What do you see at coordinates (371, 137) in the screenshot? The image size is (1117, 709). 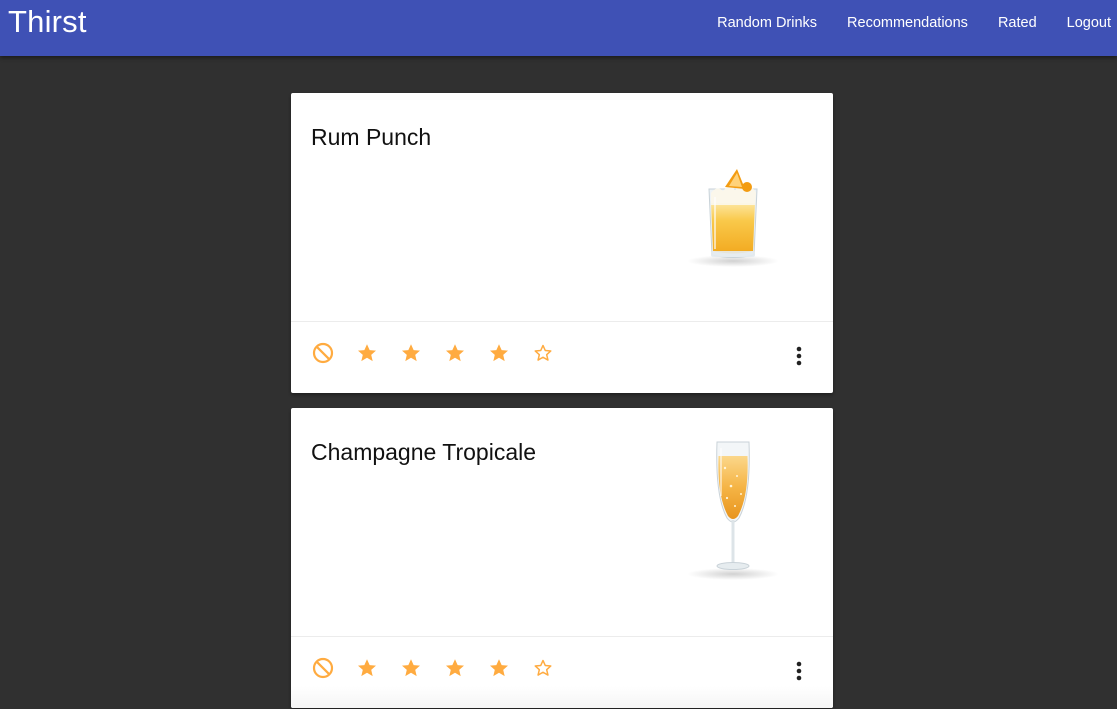 I see `drink-title: Rum Punch` at bounding box center [371, 137].